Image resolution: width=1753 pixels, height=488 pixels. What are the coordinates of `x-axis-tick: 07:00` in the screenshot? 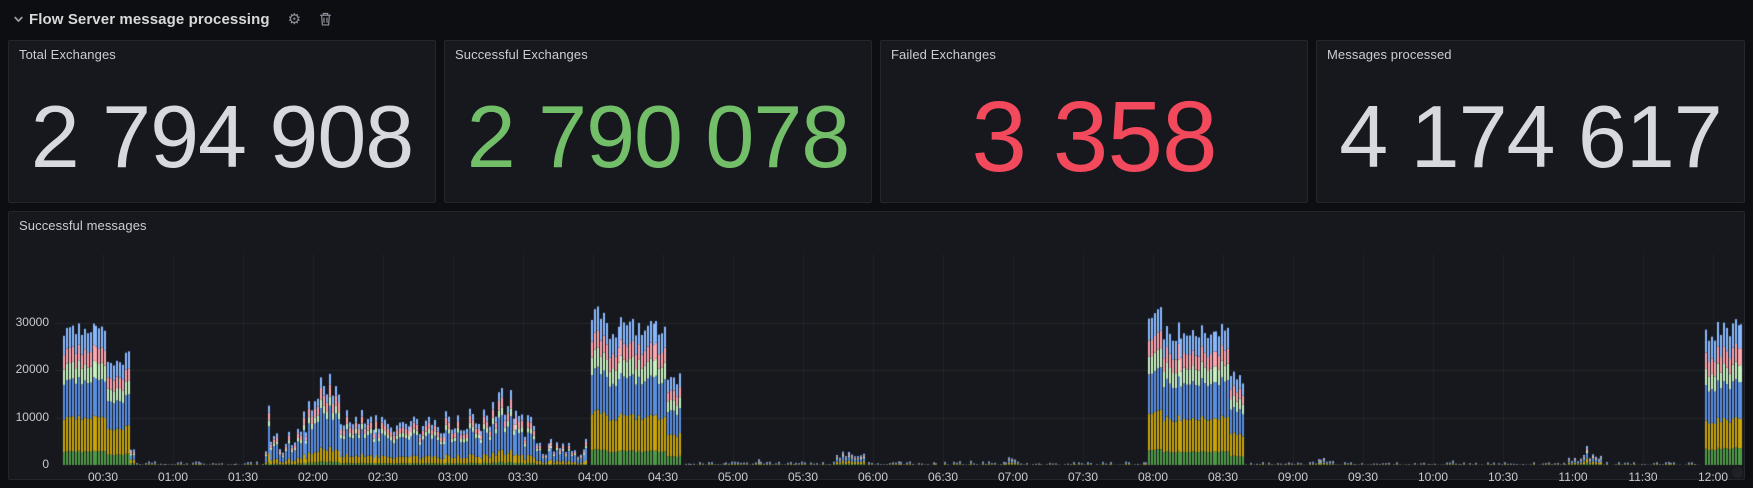 It's located at (1013, 477).